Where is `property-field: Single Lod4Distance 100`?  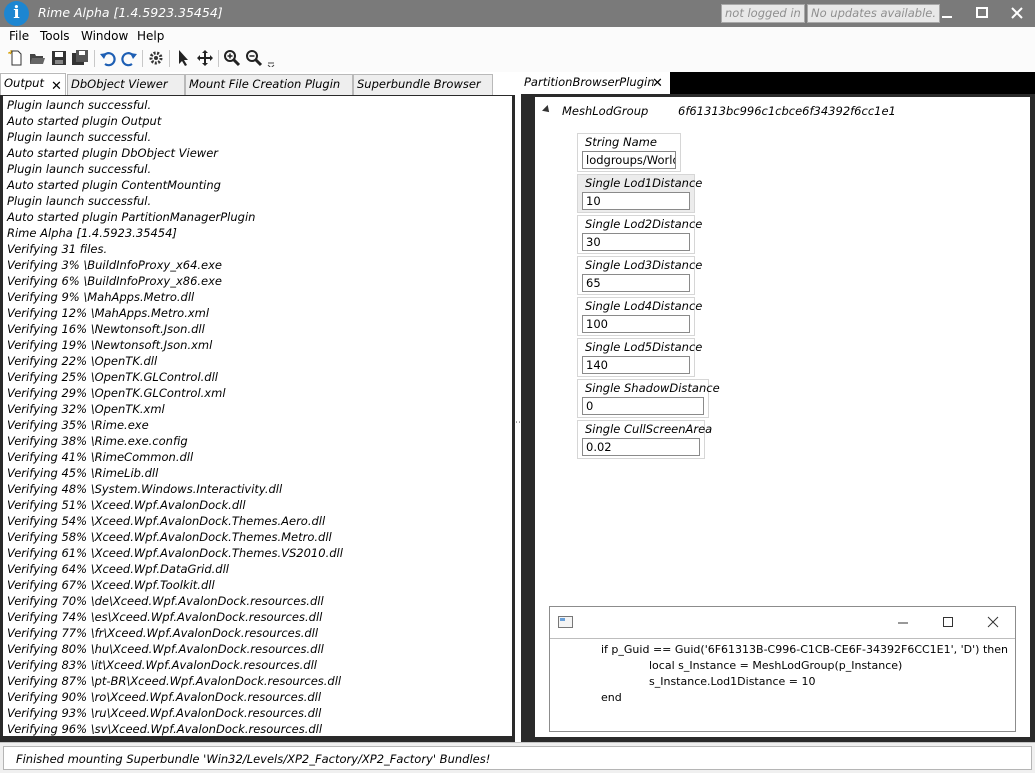 property-field: Single Lod4Distance 100 is located at coordinates (639, 316).